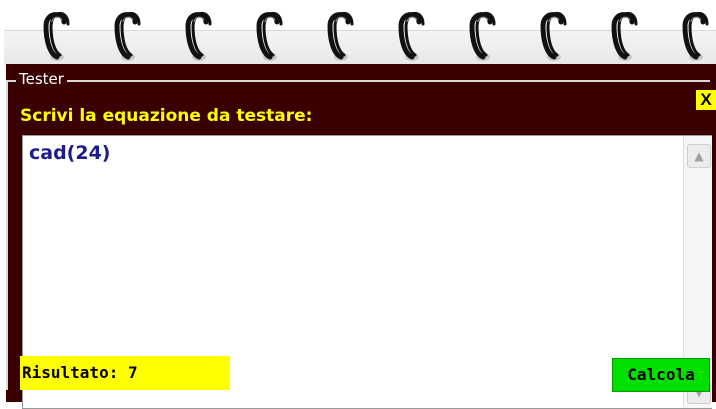  What do you see at coordinates (361, 81) in the screenshot?
I see `fieldset-border-top` at bounding box center [361, 81].